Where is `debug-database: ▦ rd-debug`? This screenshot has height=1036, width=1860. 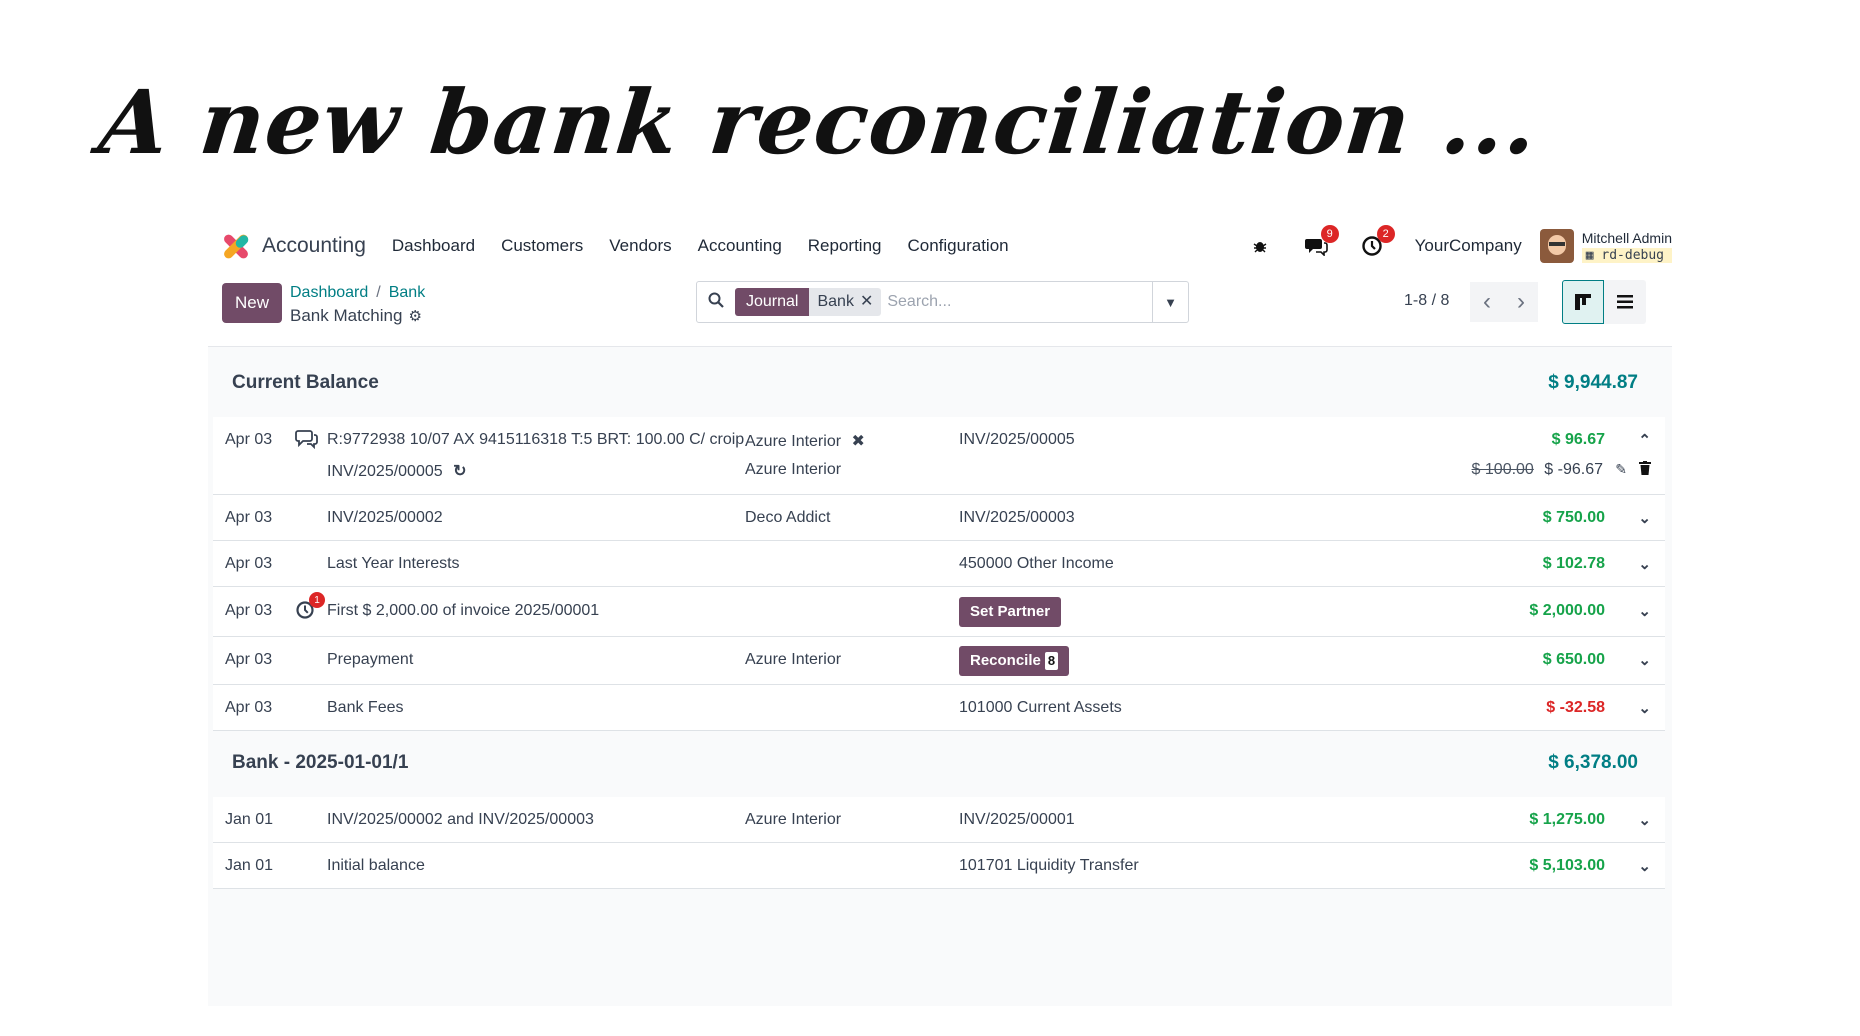 debug-database: ▦ rd-debug is located at coordinates (1627, 255).